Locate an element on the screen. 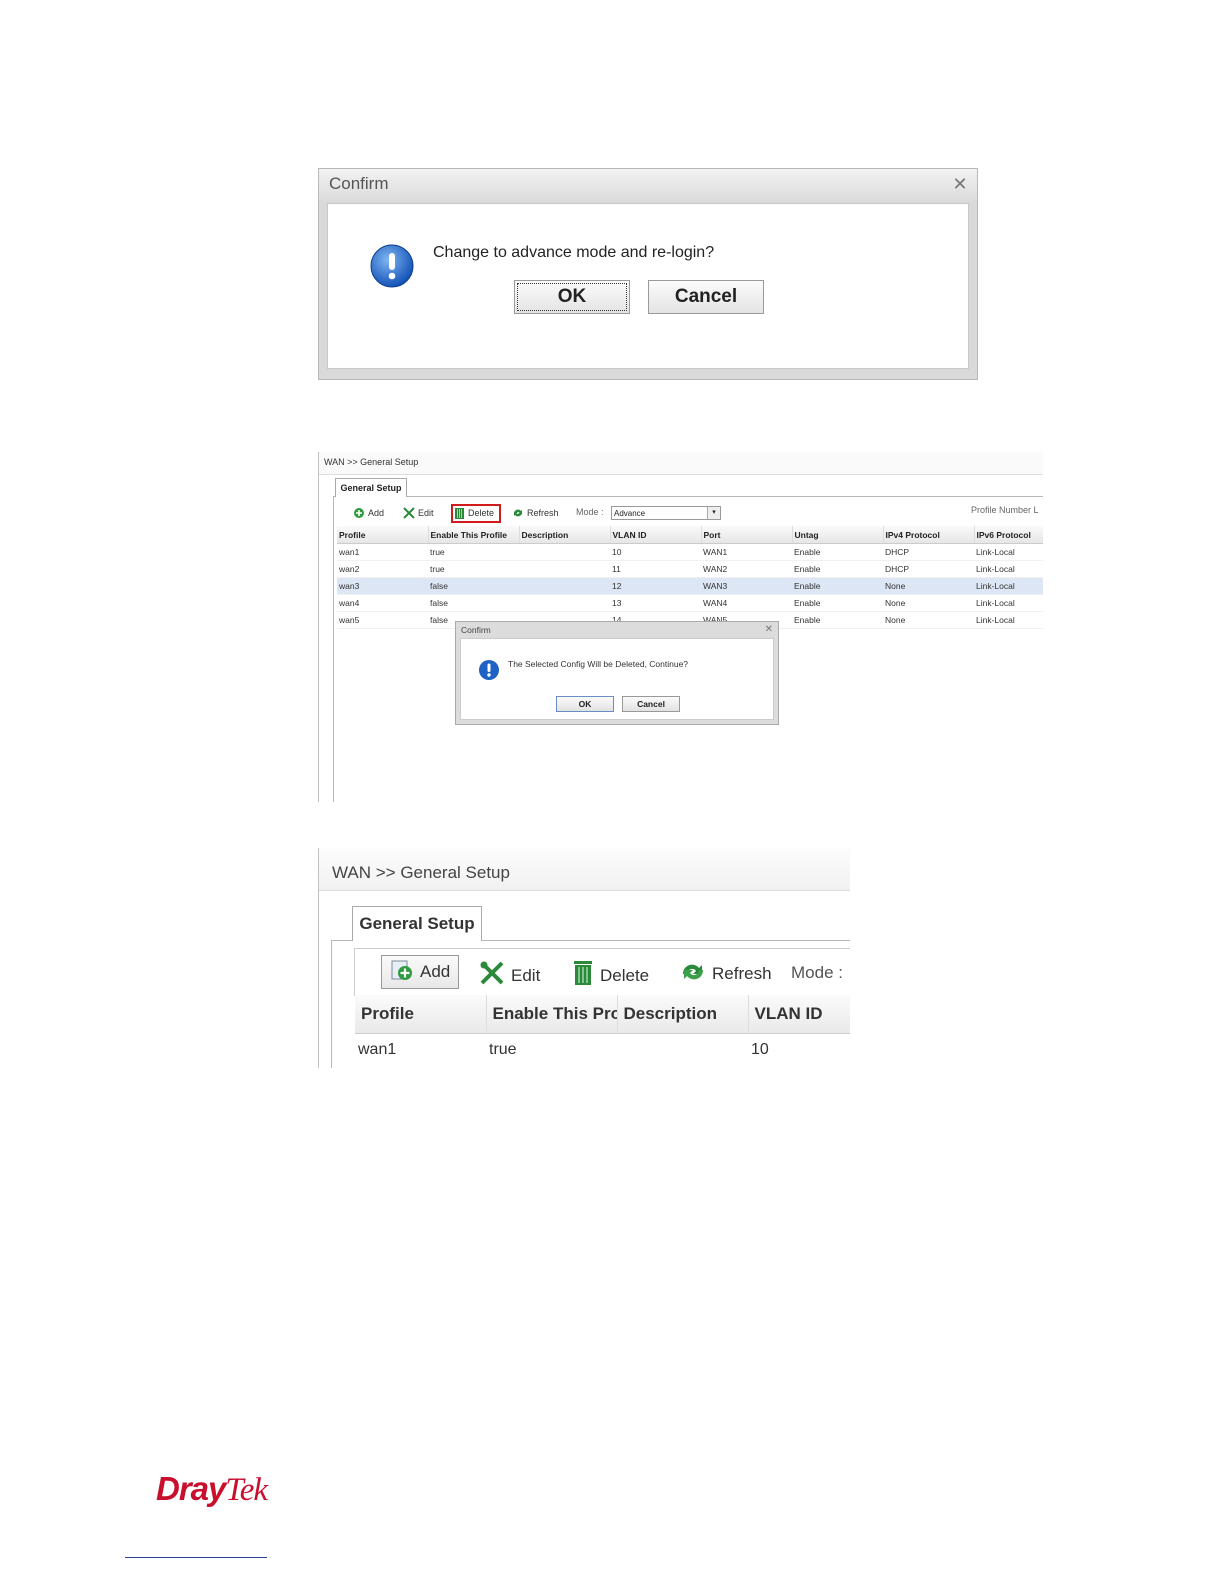 This screenshot has height=1584, width=1224. delete-button: Delete is located at coordinates (610, 973).